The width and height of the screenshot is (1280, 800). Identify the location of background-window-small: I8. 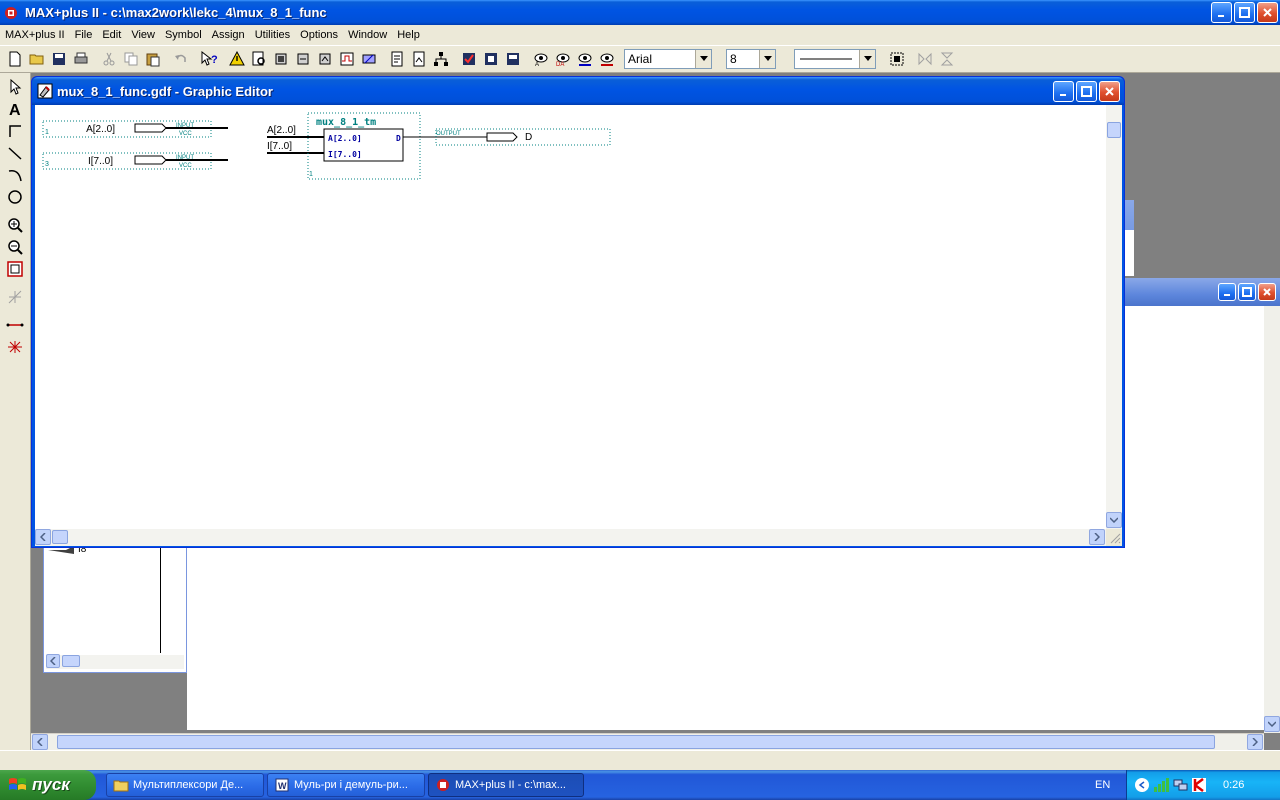
(115, 606).